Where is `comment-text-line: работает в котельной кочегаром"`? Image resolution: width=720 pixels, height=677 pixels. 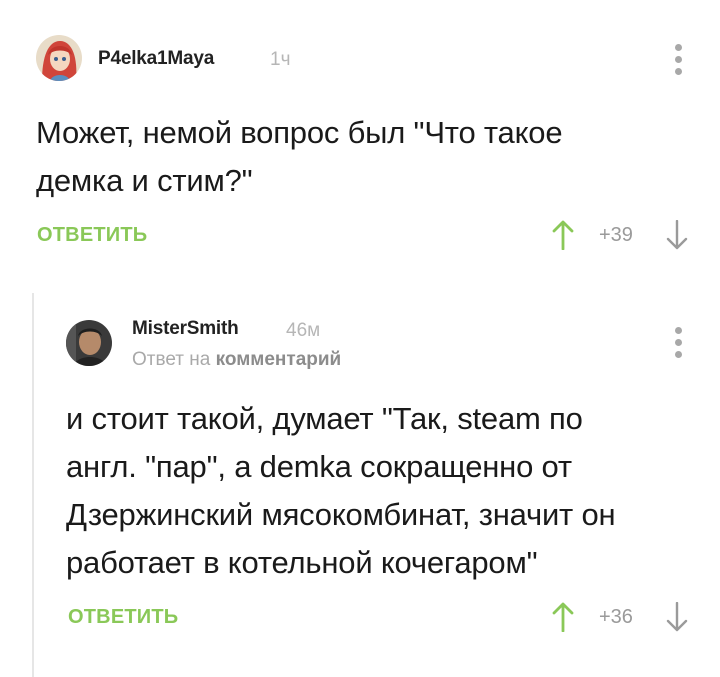
comment-text-line: работает в котельной кочегаром" is located at coordinates (302, 562).